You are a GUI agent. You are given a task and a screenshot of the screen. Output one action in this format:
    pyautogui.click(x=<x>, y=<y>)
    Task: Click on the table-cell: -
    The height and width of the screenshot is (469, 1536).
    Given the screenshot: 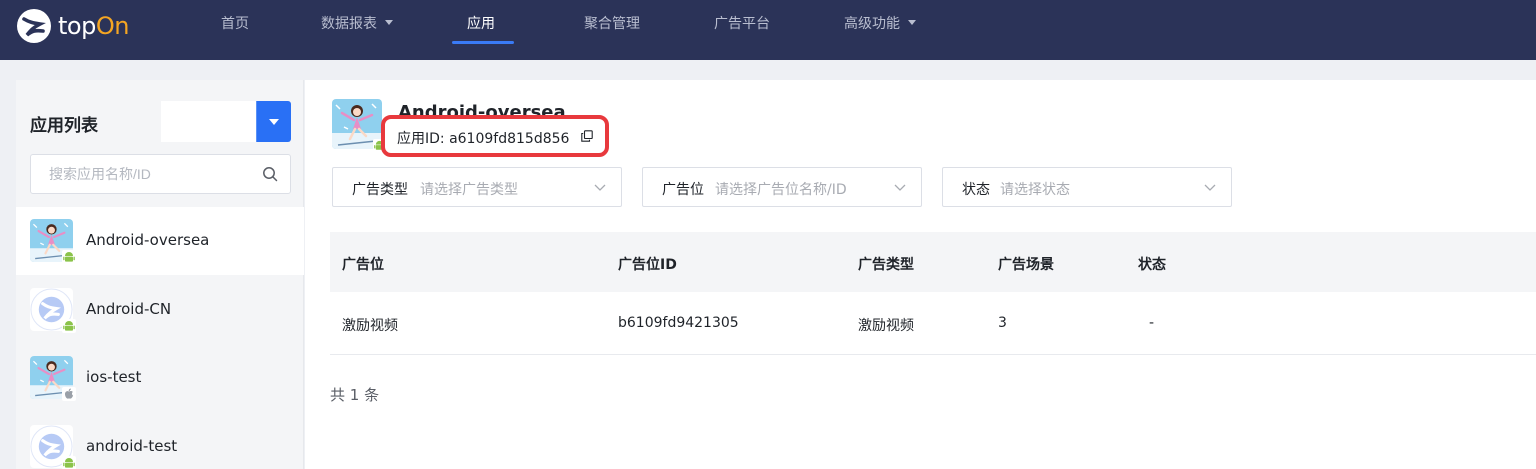 What is the action you would take?
    pyautogui.click(x=1152, y=323)
    